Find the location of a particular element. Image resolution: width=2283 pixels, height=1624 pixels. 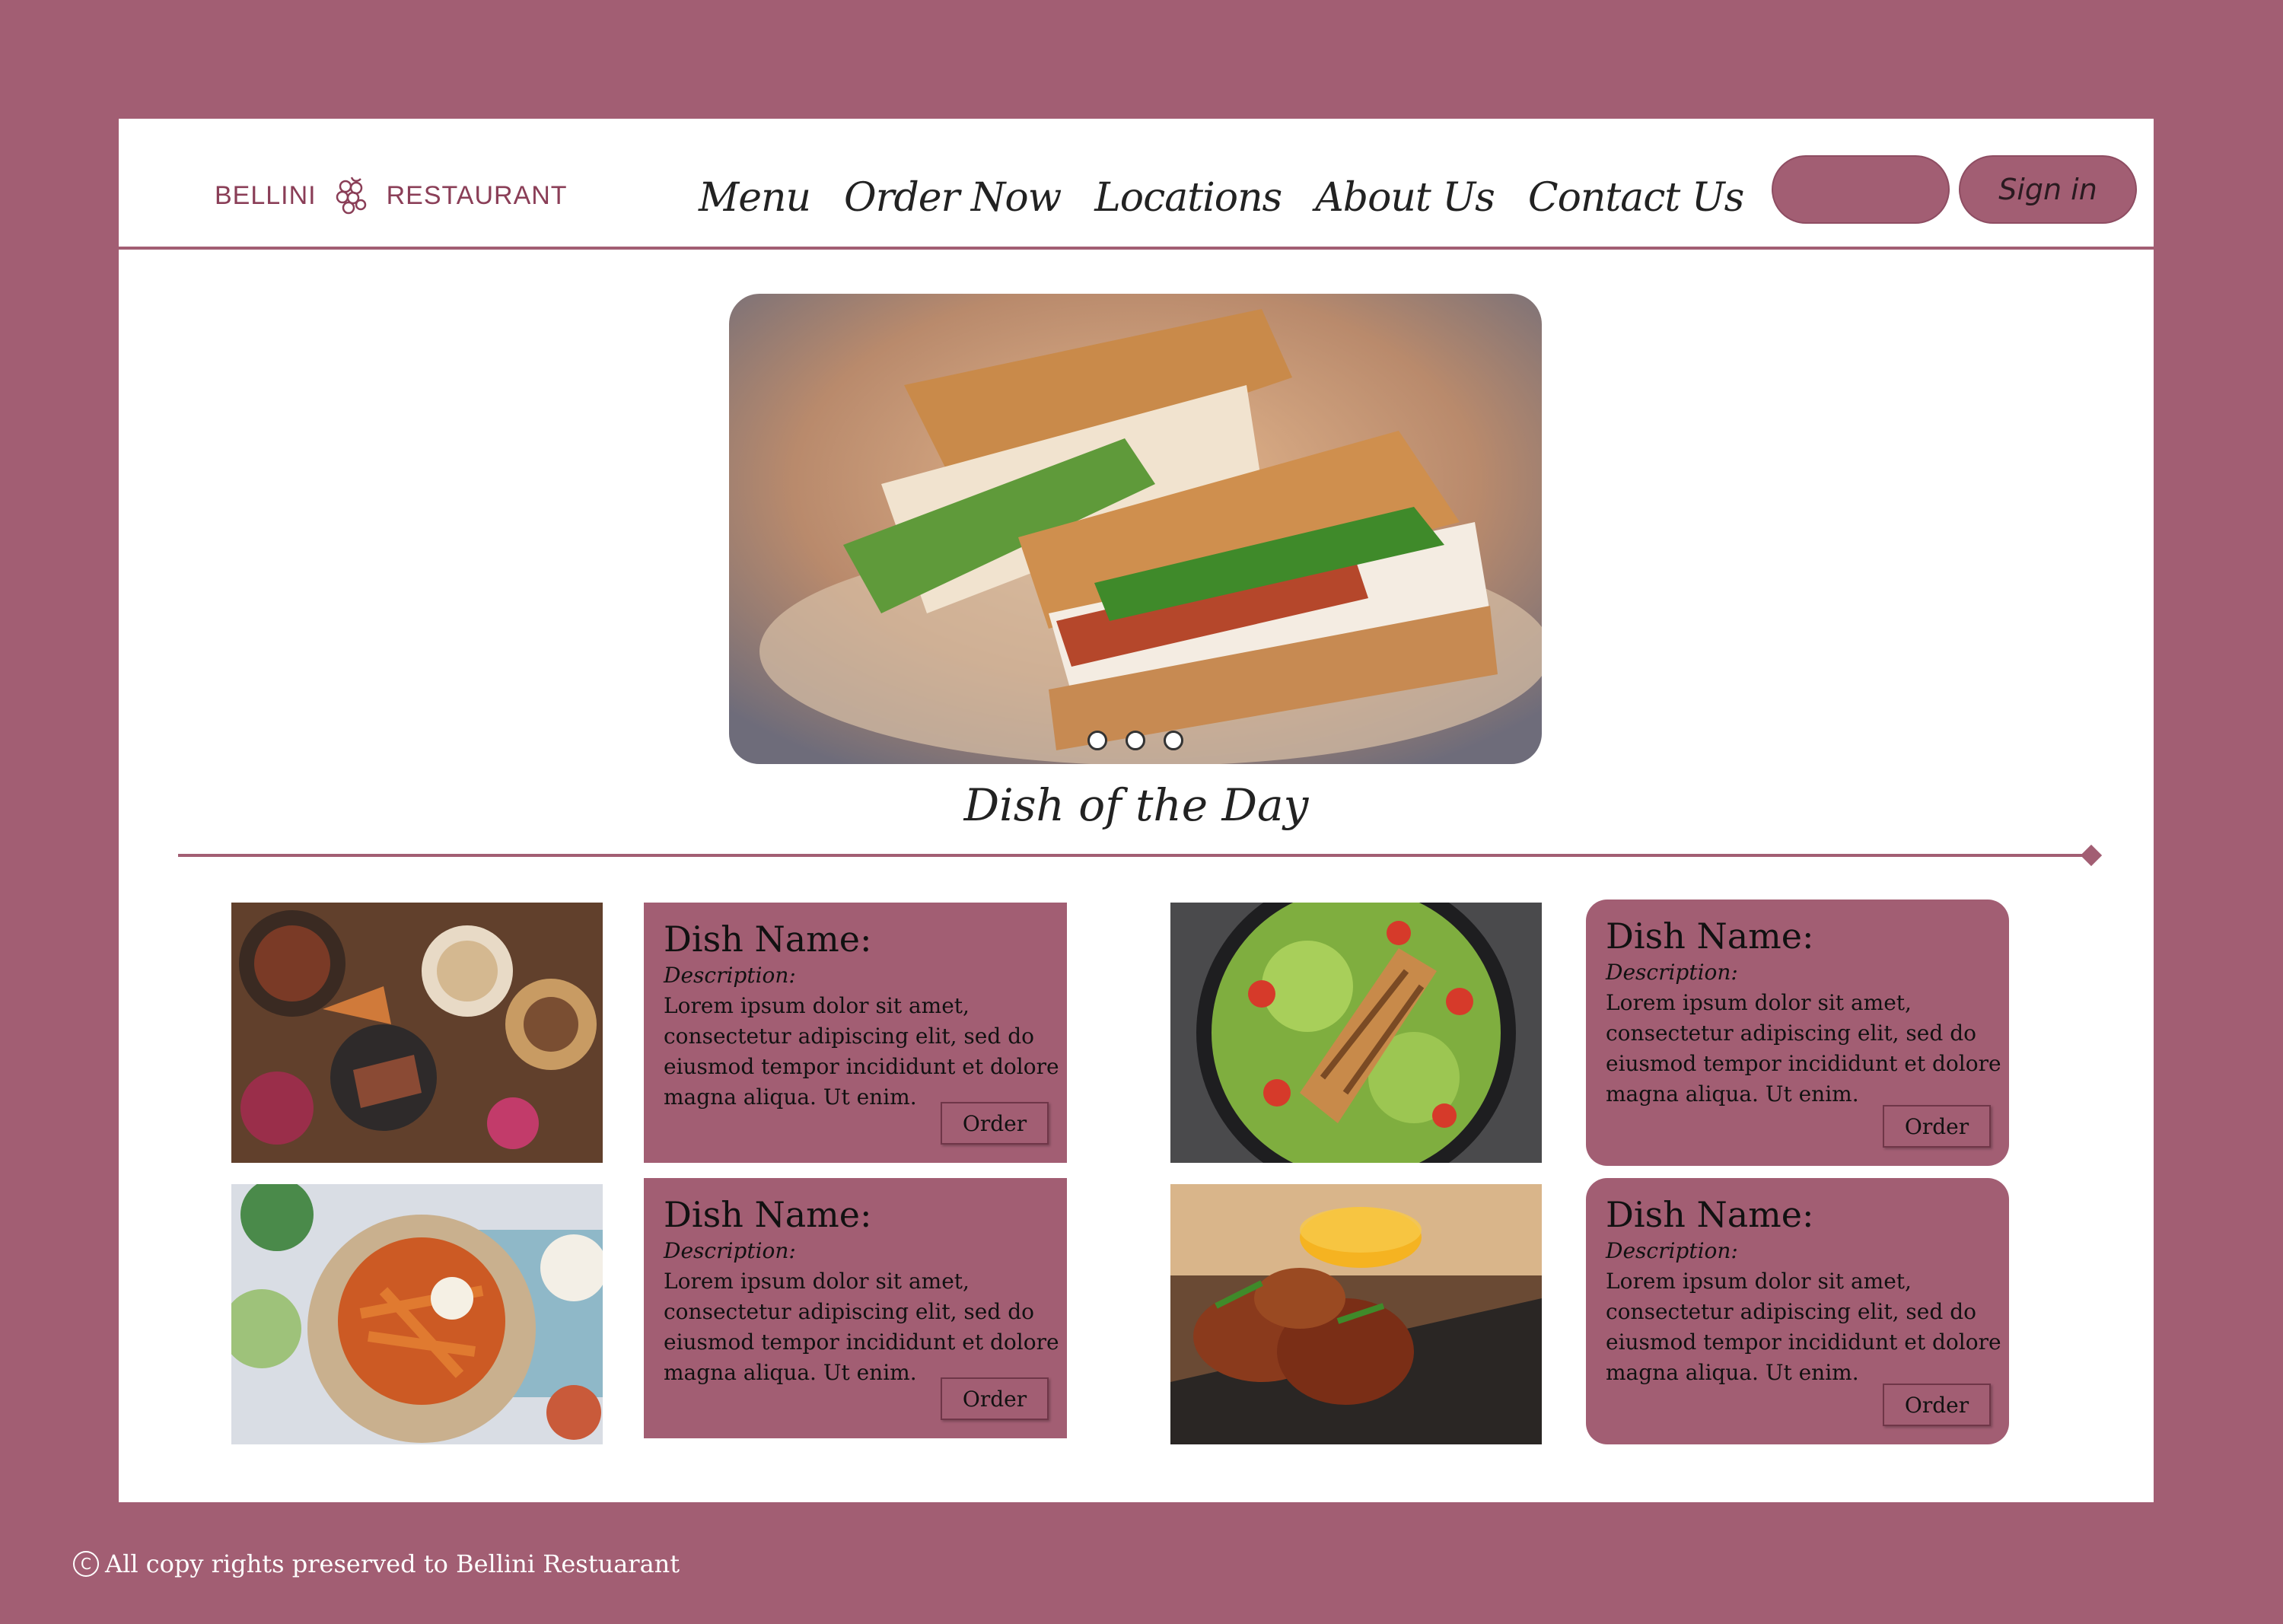

nav-item-locations: Locations is located at coordinates (1188, 197).